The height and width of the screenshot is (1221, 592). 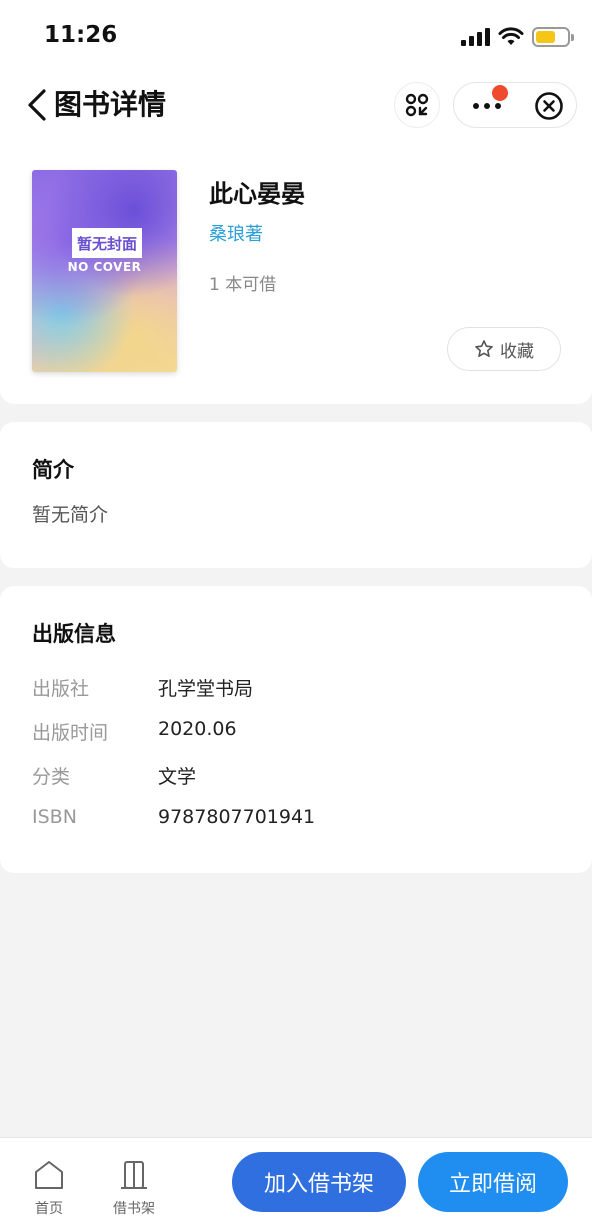 I want to click on tab-bookshelf: 借书架, so click(x=134, y=1188).